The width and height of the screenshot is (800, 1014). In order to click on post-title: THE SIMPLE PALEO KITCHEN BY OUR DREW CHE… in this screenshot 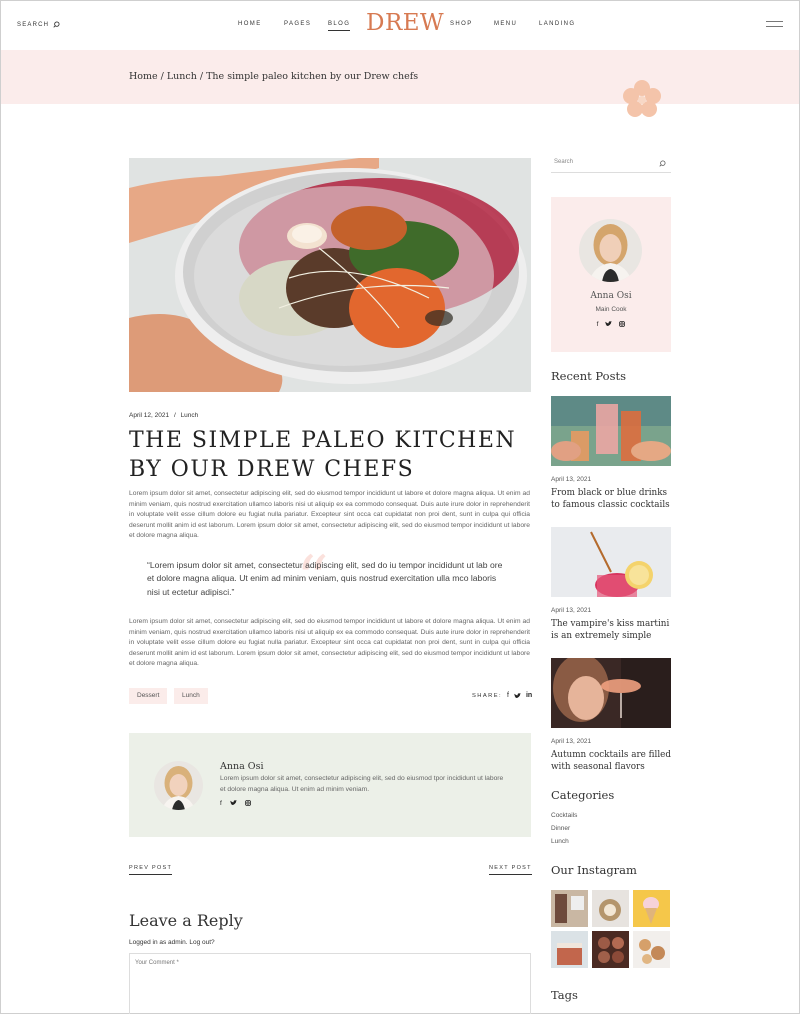, I will do `click(323, 455)`.